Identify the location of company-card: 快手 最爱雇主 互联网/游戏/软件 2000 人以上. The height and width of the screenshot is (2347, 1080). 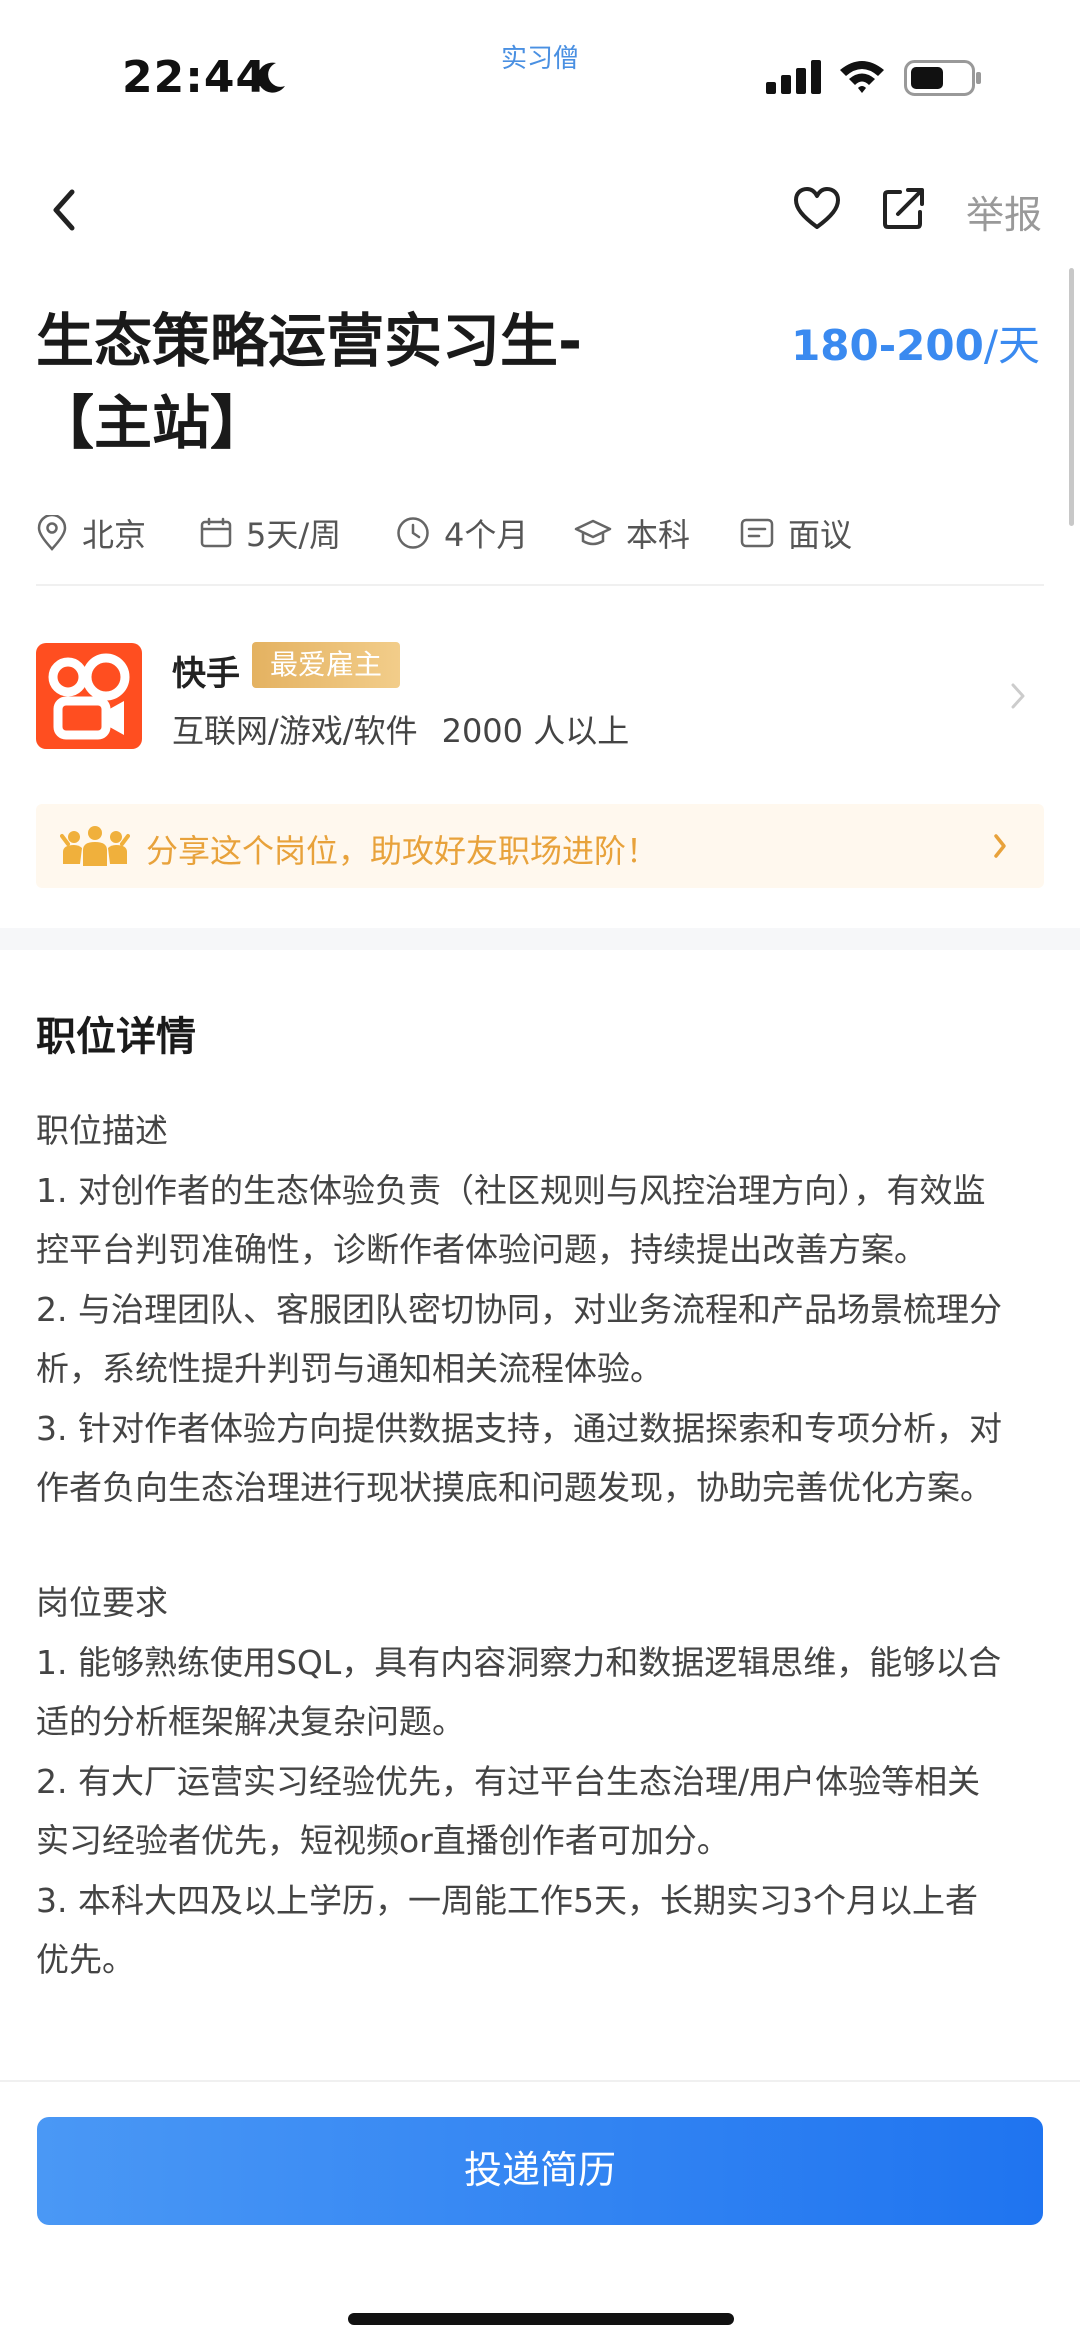
(540, 696).